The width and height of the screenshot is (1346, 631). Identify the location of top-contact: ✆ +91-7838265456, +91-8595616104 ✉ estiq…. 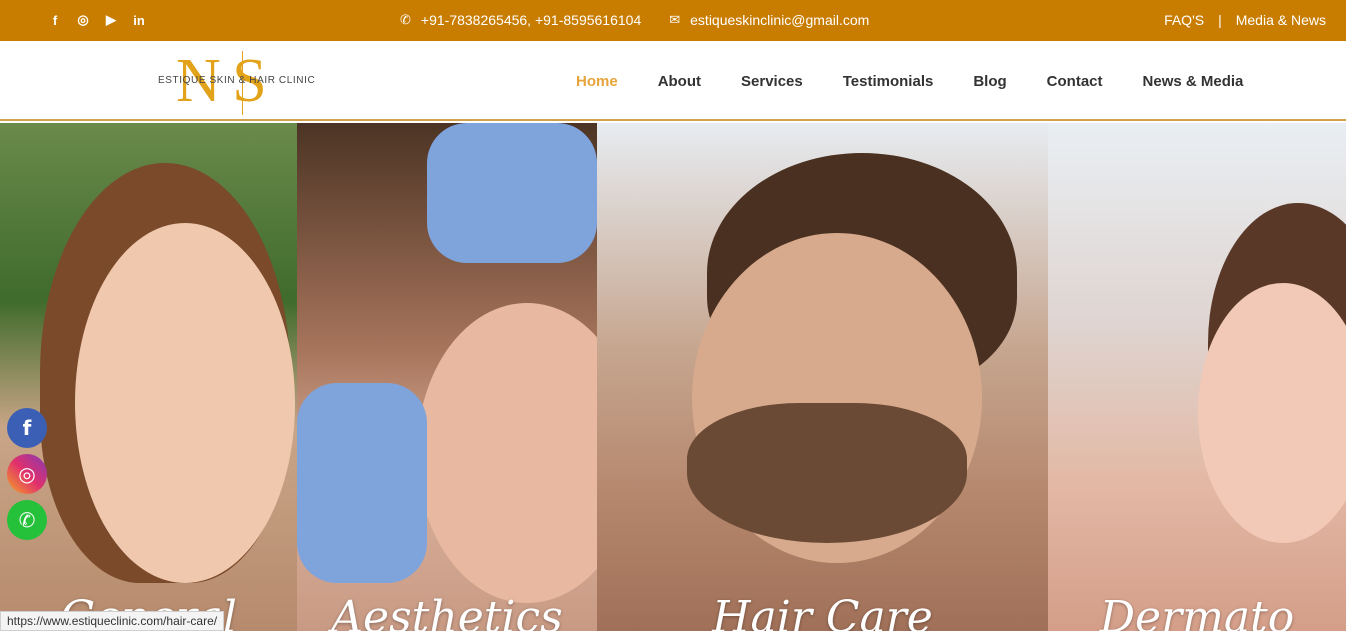
(634, 20).